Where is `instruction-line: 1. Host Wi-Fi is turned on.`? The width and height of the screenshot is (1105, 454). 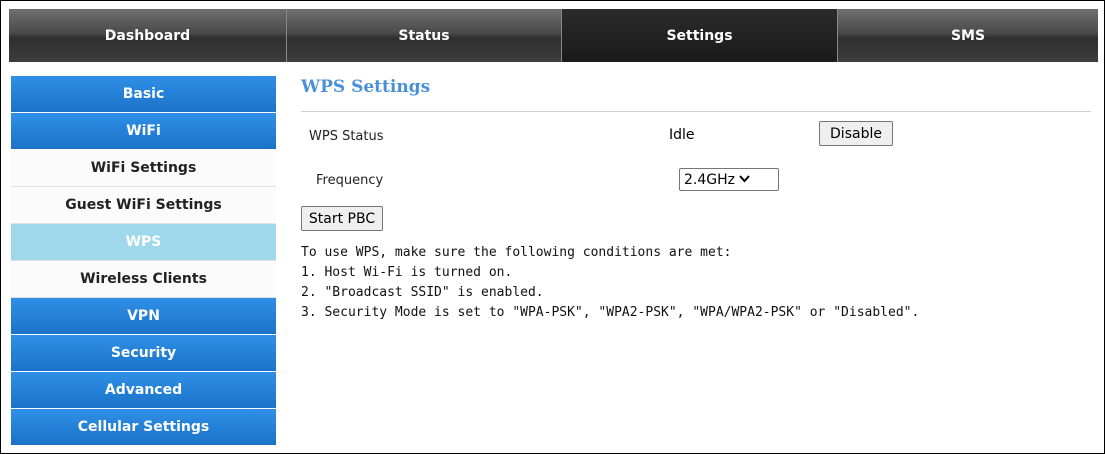
instruction-line: 1. Host Wi-Fi is turned on. is located at coordinates (407, 272).